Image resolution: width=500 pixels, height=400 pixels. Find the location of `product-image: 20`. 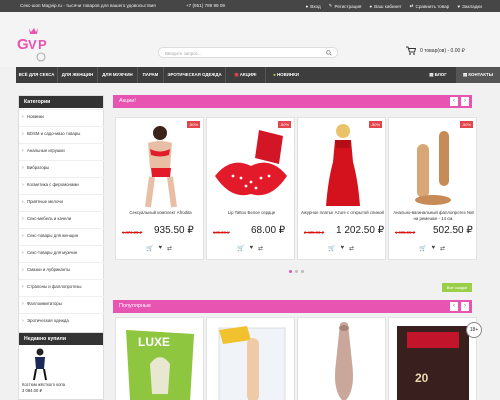

product-image: 20 is located at coordinates (433, 361).